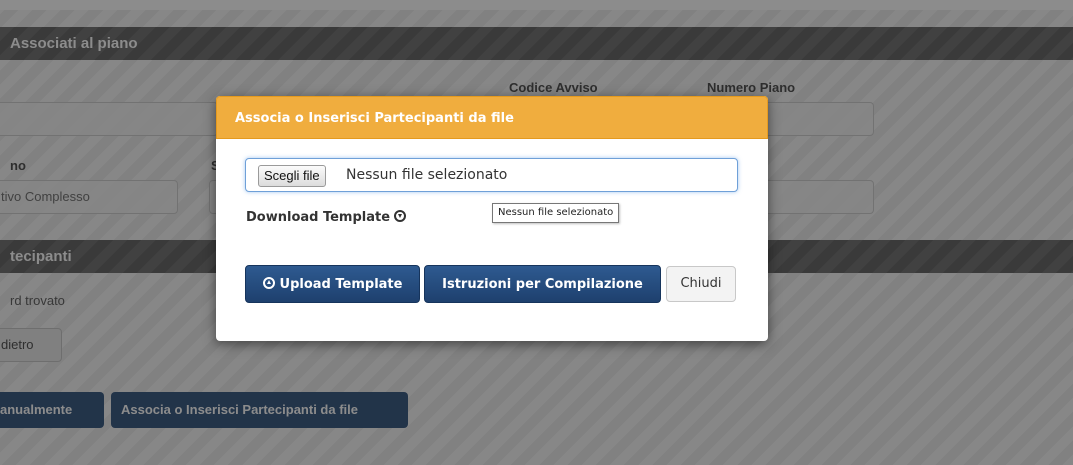 This screenshot has width=1073, height=465. I want to click on download-template-label: Download Template, so click(318, 217).